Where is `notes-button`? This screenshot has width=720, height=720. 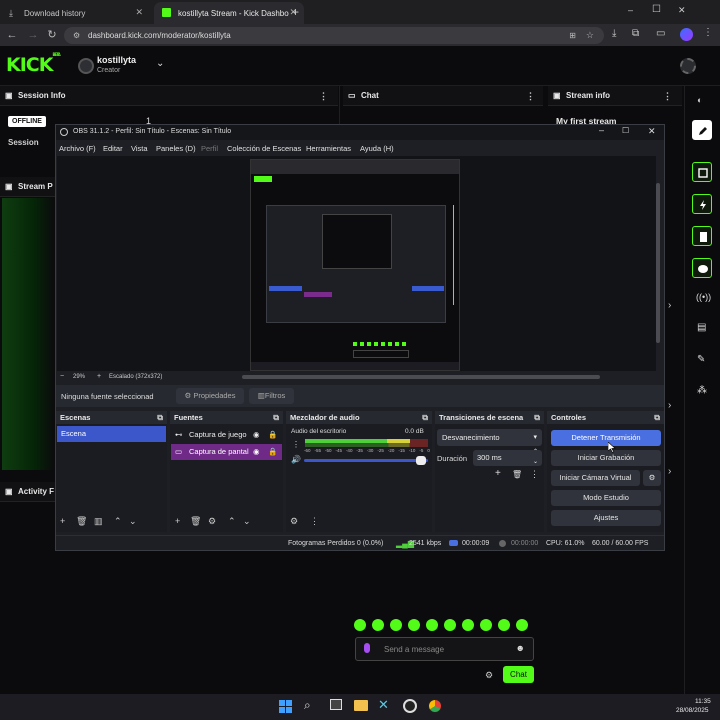 notes-button is located at coordinates (702, 236).